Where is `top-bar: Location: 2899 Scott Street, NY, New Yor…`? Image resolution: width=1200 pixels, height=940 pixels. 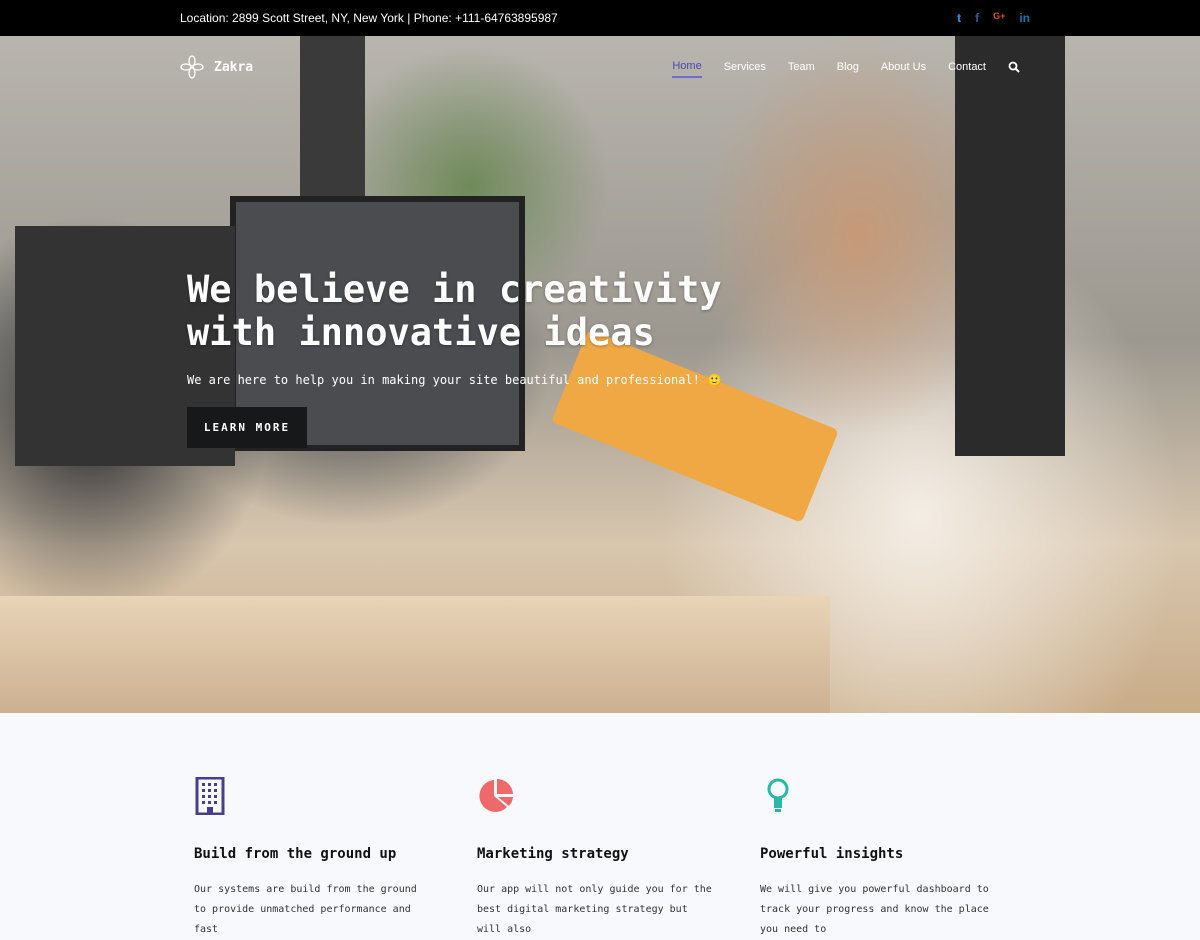 top-bar: Location: 2899 Scott Street, NY, New Yor… is located at coordinates (600, 18).